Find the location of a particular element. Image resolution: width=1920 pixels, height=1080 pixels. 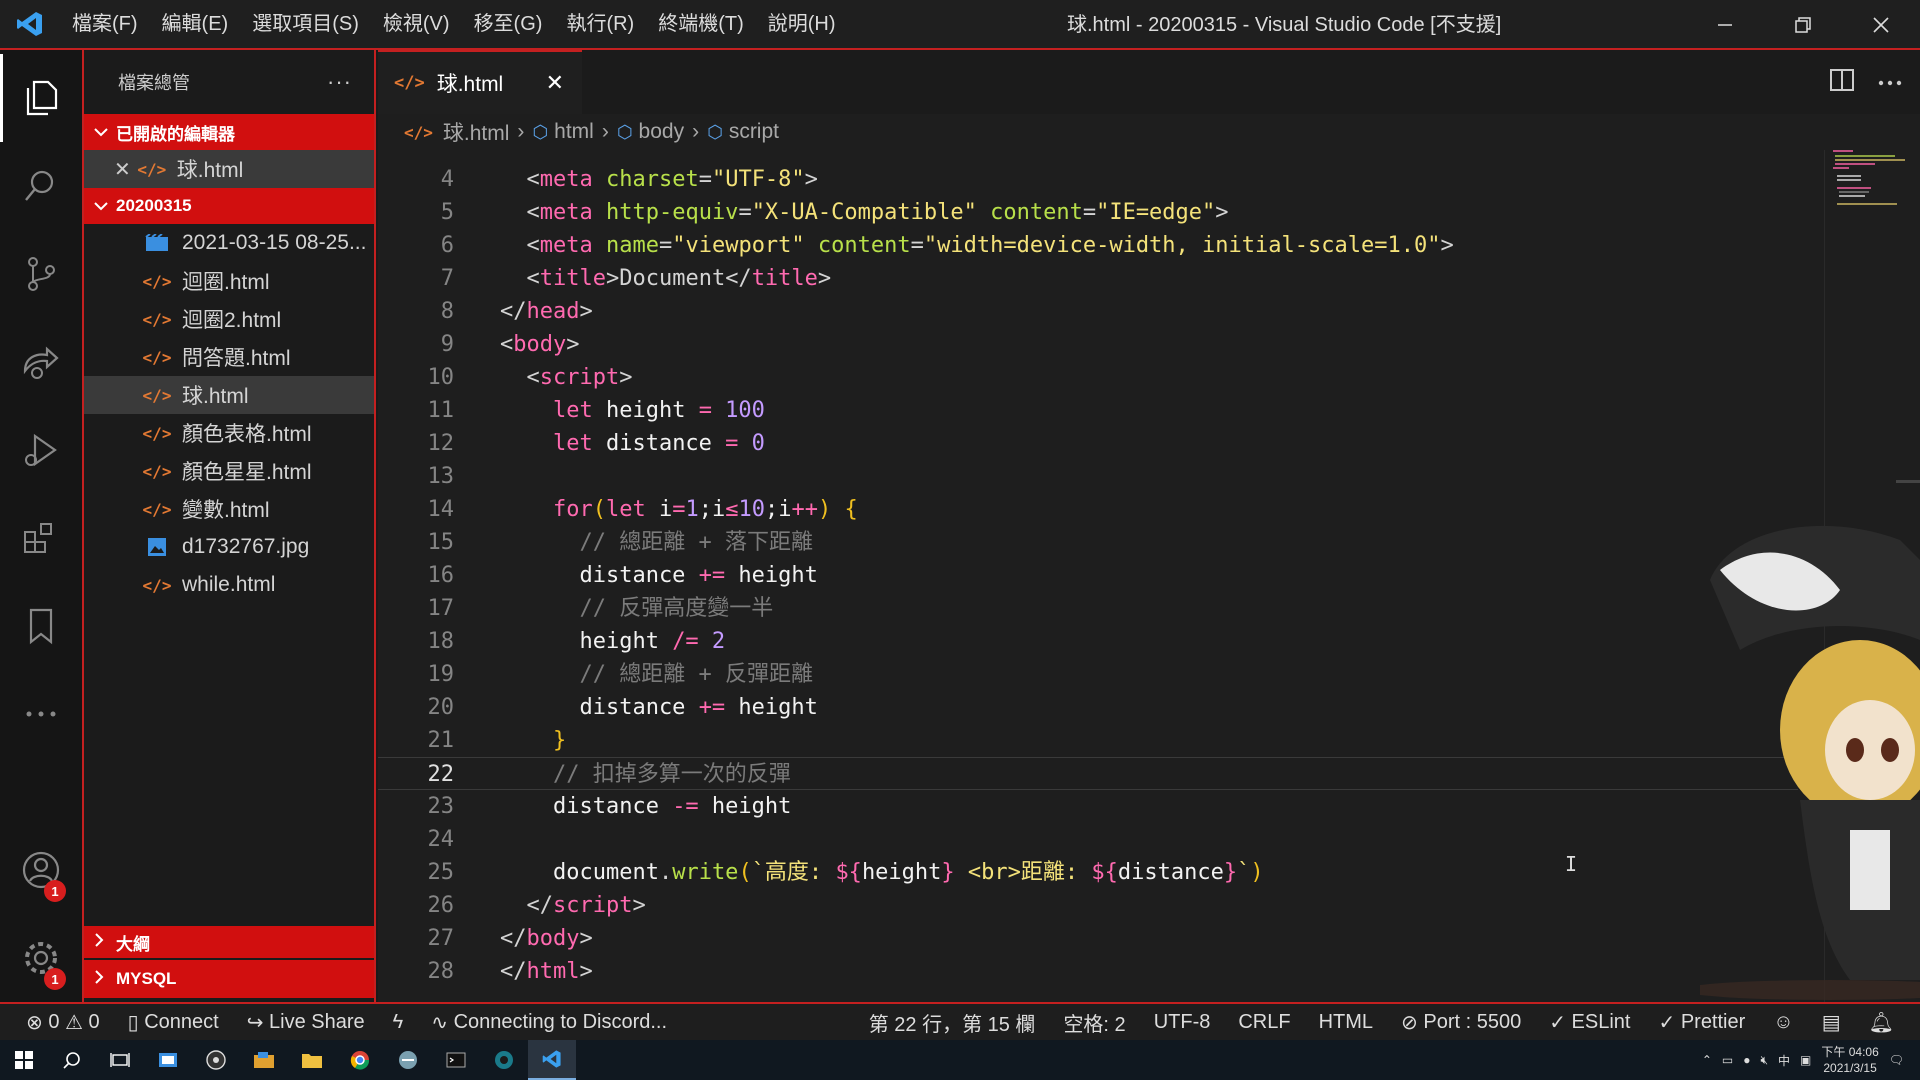

file-item-selected: </> 球.html is located at coordinates (229, 395).